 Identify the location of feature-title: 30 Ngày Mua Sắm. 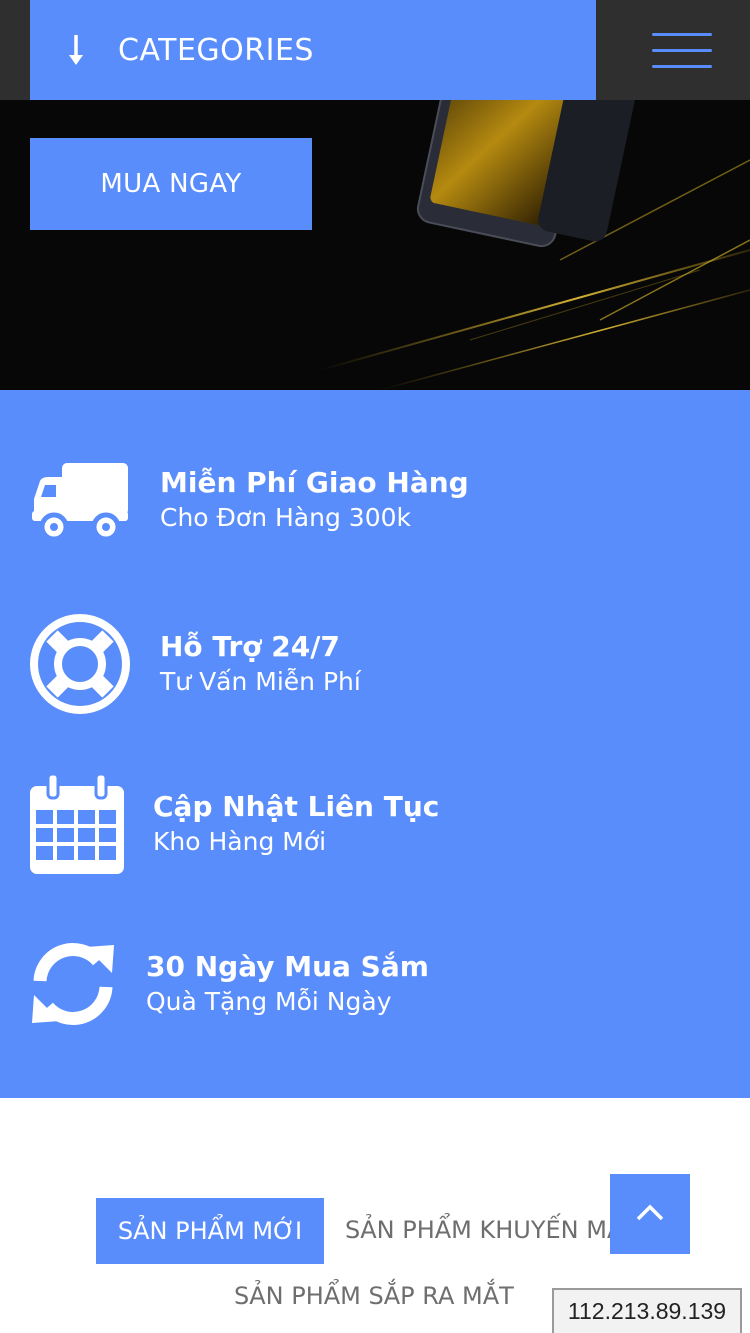
(287, 966).